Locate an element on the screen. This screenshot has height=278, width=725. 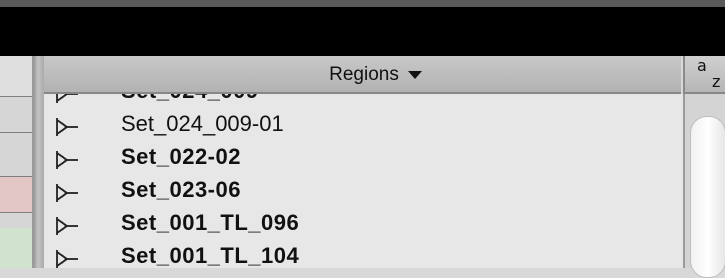
dropdown-arrow-icon is located at coordinates (415, 75).